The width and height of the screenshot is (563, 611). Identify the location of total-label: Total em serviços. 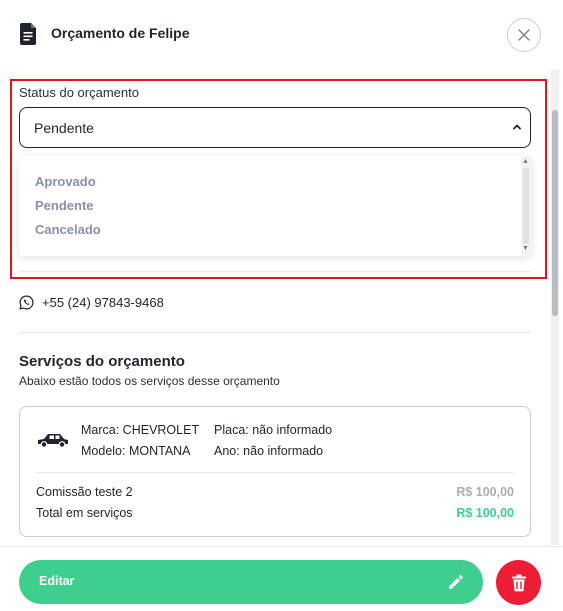
(84, 513).